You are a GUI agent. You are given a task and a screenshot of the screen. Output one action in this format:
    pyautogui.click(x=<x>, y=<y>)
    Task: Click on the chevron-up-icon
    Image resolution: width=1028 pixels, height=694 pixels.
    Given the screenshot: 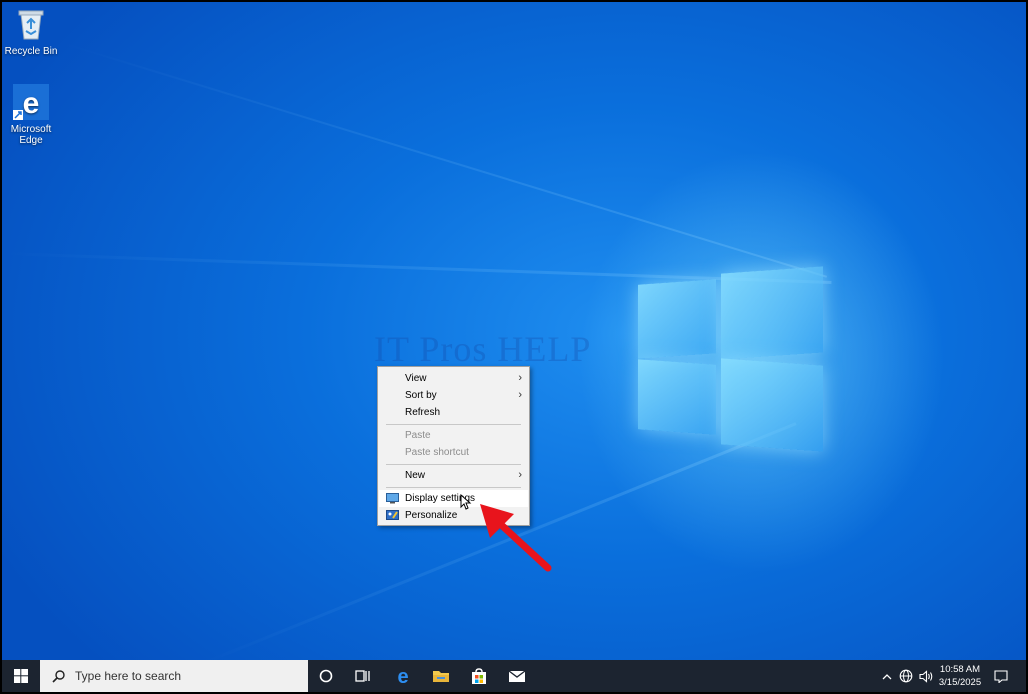 What is the action you would take?
    pyautogui.click(x=887, y=676)
    